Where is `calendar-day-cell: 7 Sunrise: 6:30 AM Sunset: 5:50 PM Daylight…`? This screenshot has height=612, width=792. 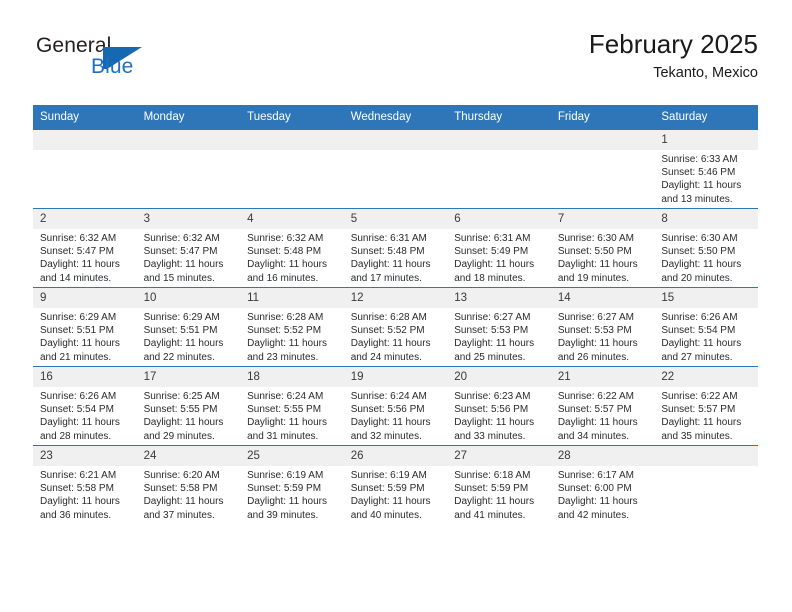
calendar-day-cell: 7 Sunrise: 6:30 AM Sunset: 5:50 PM Daylight… is located at coordinates (602, 248).